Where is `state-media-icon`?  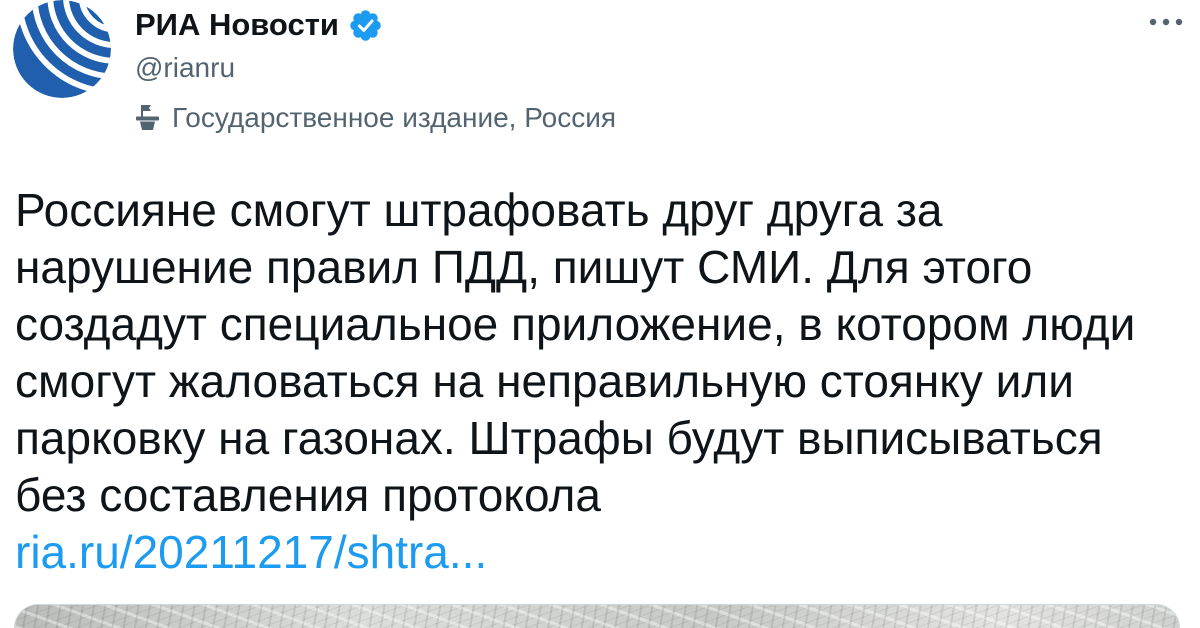
state-media-icon is located at coordinates (148, 118).